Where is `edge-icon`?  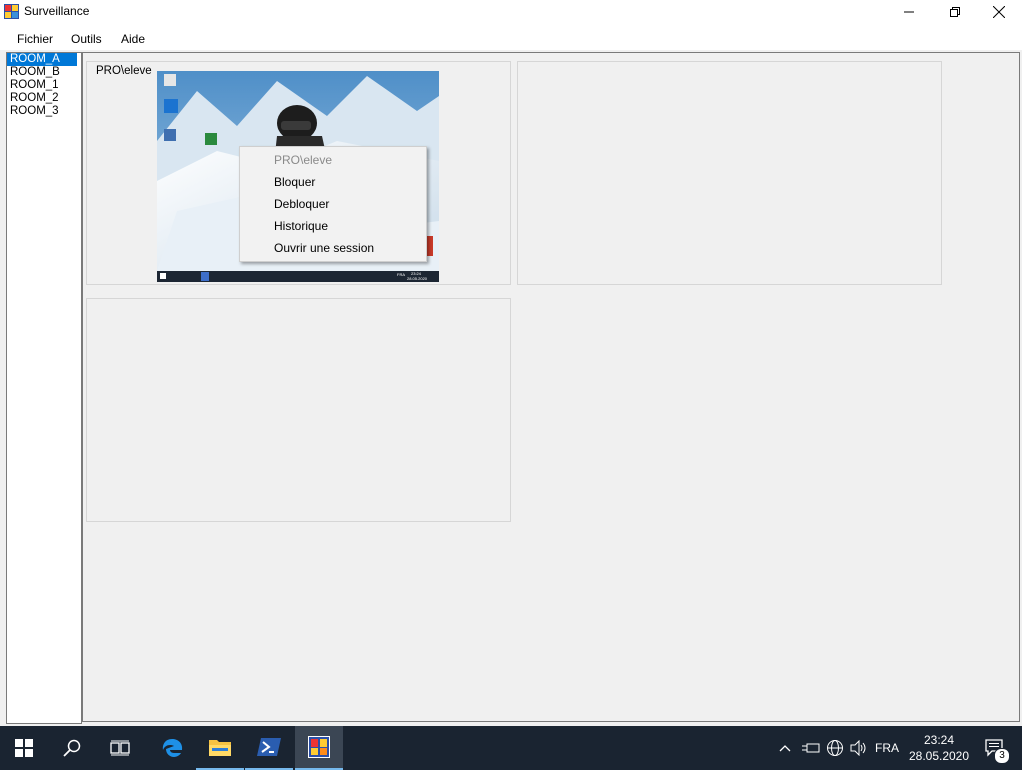 edge-icon is located at coordinates (172, 748).